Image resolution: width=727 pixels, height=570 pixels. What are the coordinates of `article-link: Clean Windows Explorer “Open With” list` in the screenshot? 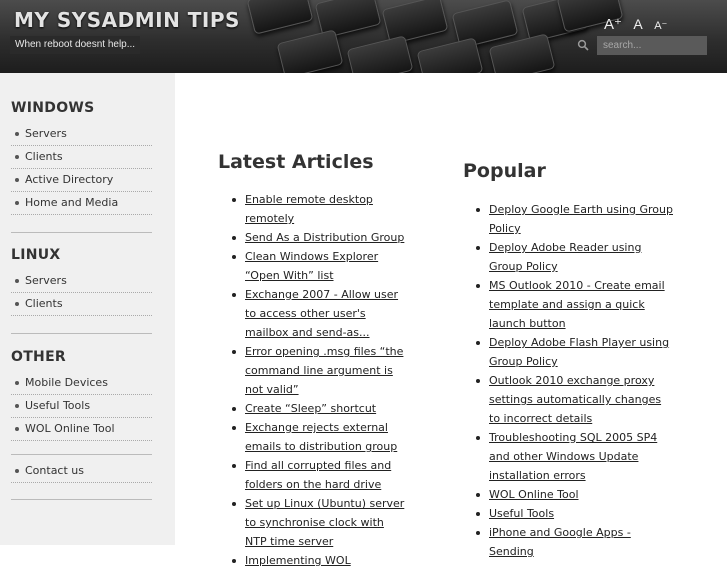 It's located at (311, 266).